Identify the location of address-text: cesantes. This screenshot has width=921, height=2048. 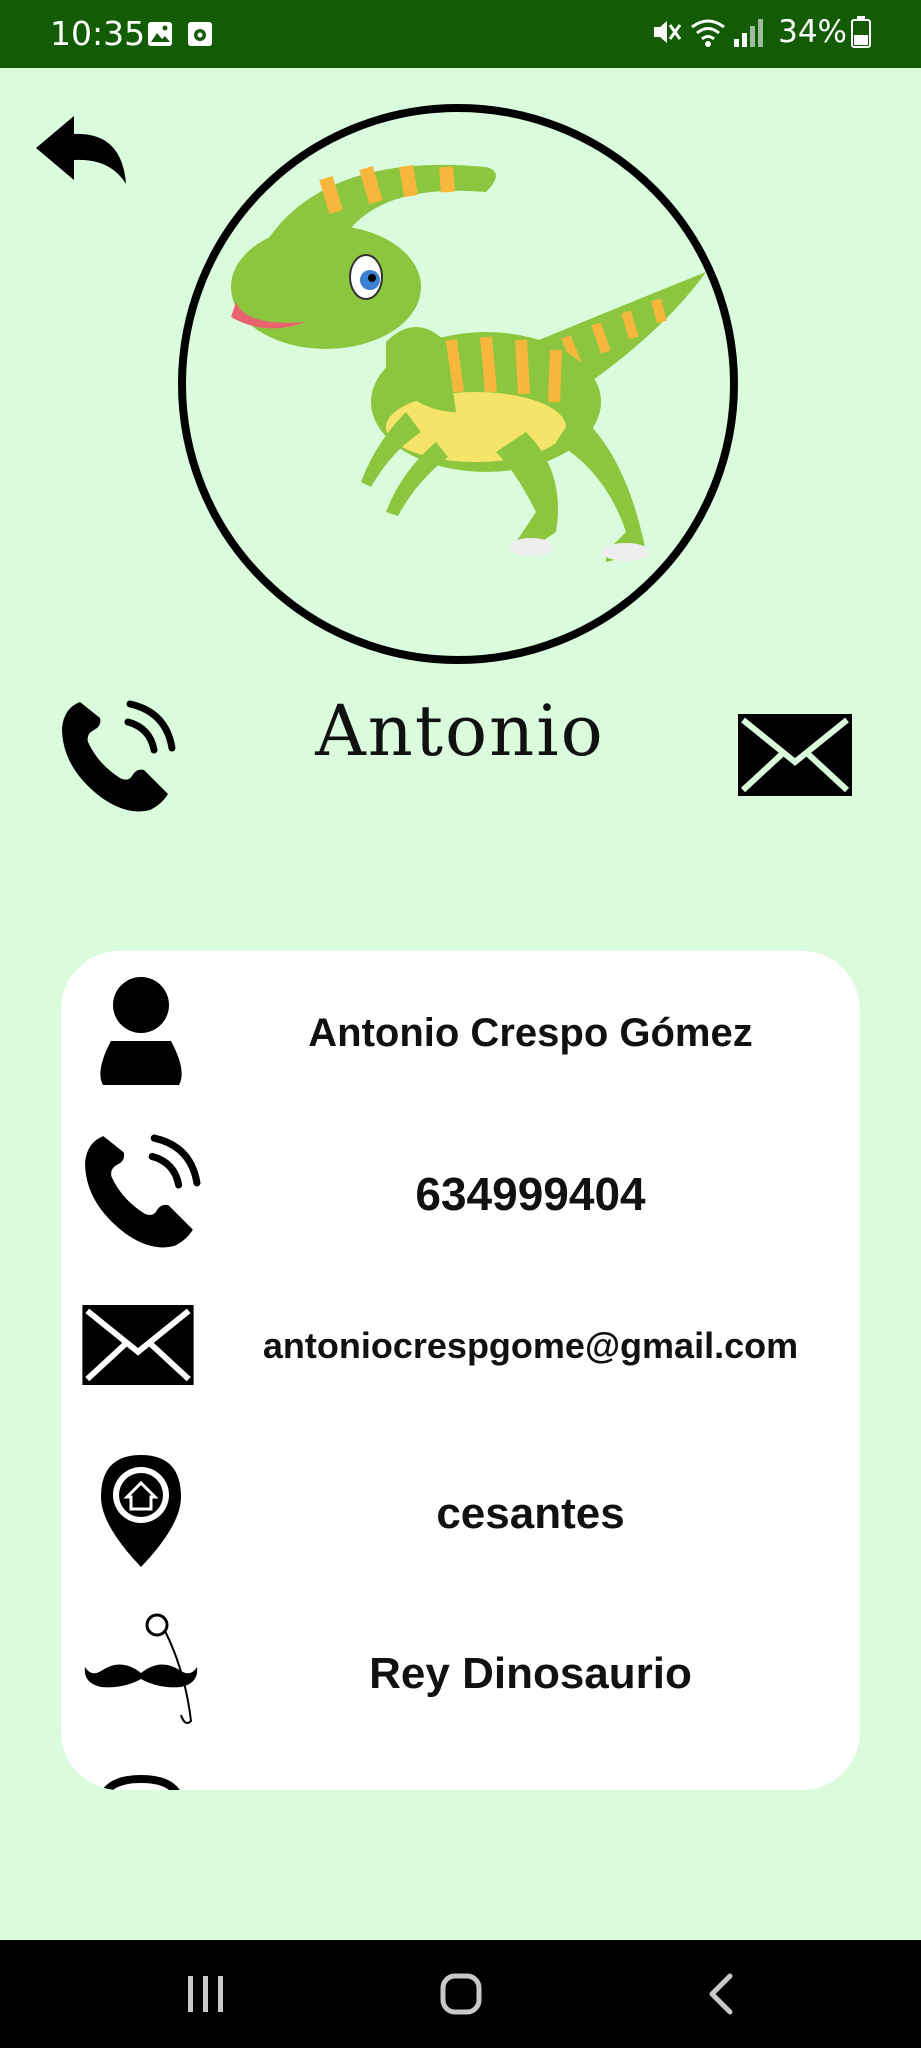
(530, 1513).